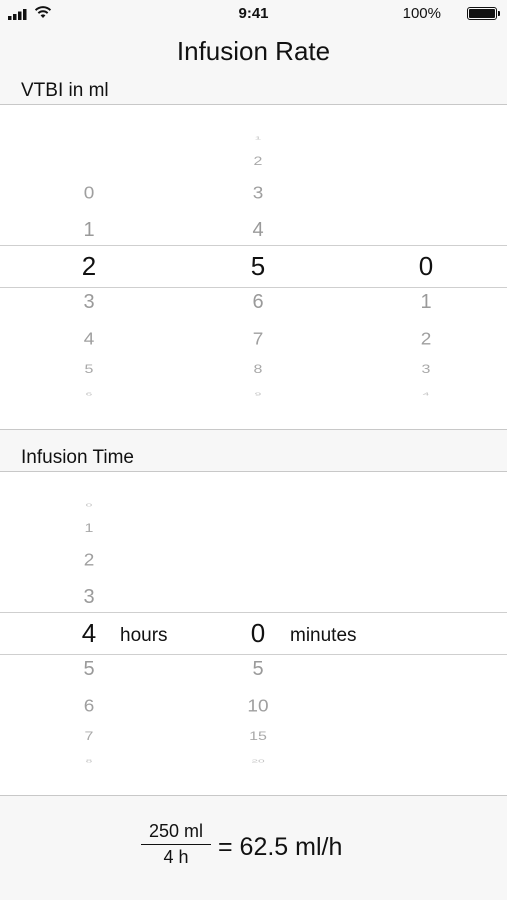 The height and width of the screenshot is (900, 507). Describe the element at coordinates (89, 529) in the screenshot. I see `hours-wheel-option: 1` at that location.